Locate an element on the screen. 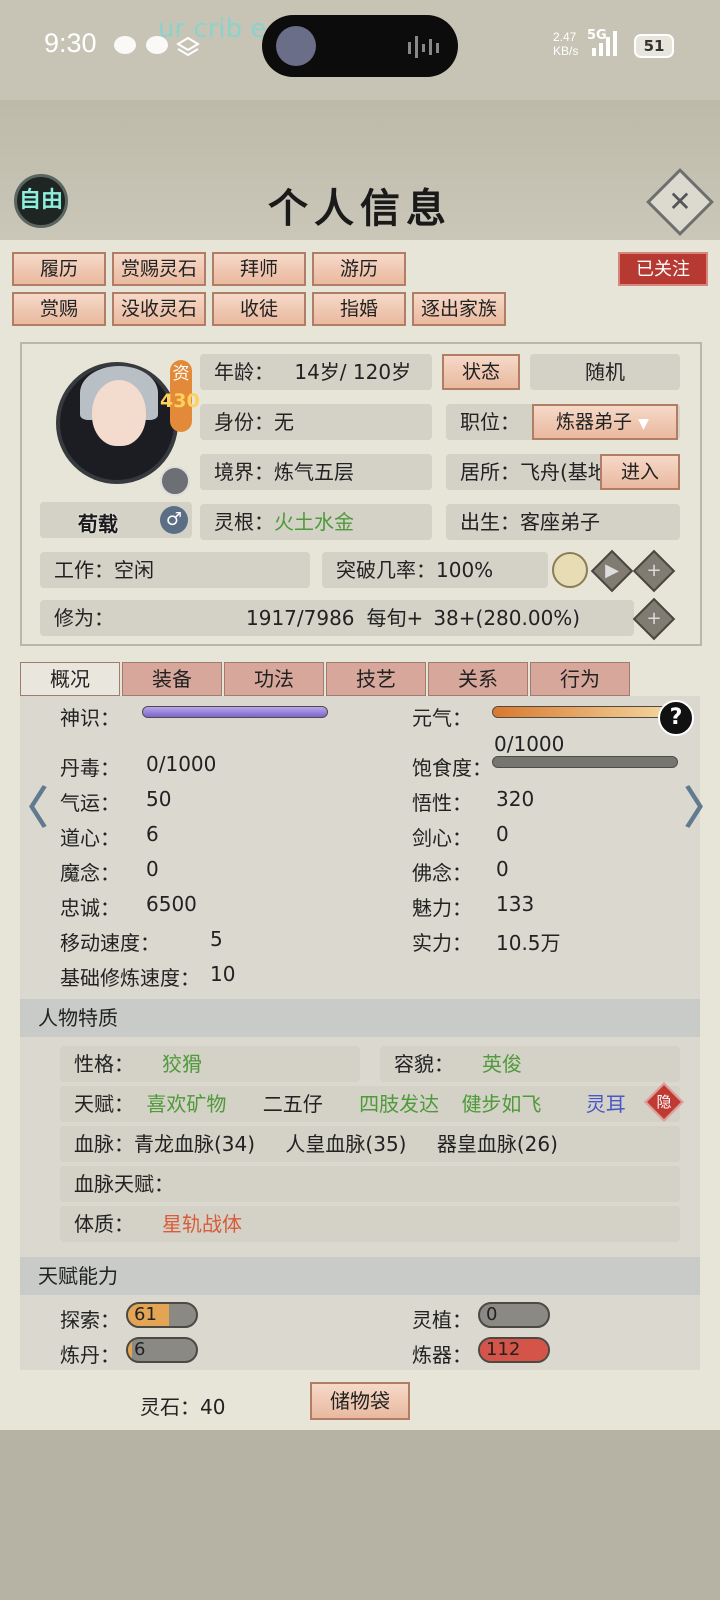  bloodline-row: 血脉：青龙血脉(34) 人皇血脉(35) 器皇血脉(26) is located at coordinates (370, 1144).